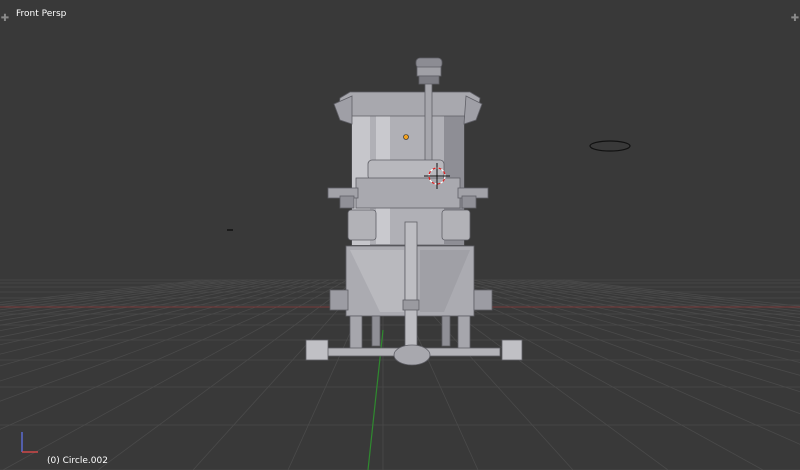  I want to click on center-pole-joint, so click(411, 305).